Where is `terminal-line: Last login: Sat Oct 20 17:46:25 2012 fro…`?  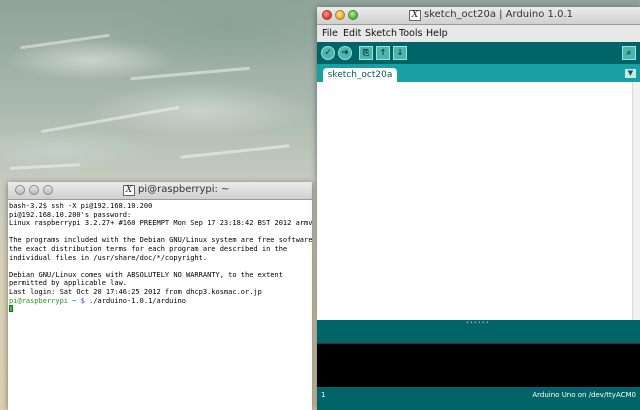
terminal-line: Last login: Sat Oct 20 17:46:25 2012 fro… is located at coordinates (135, 291).